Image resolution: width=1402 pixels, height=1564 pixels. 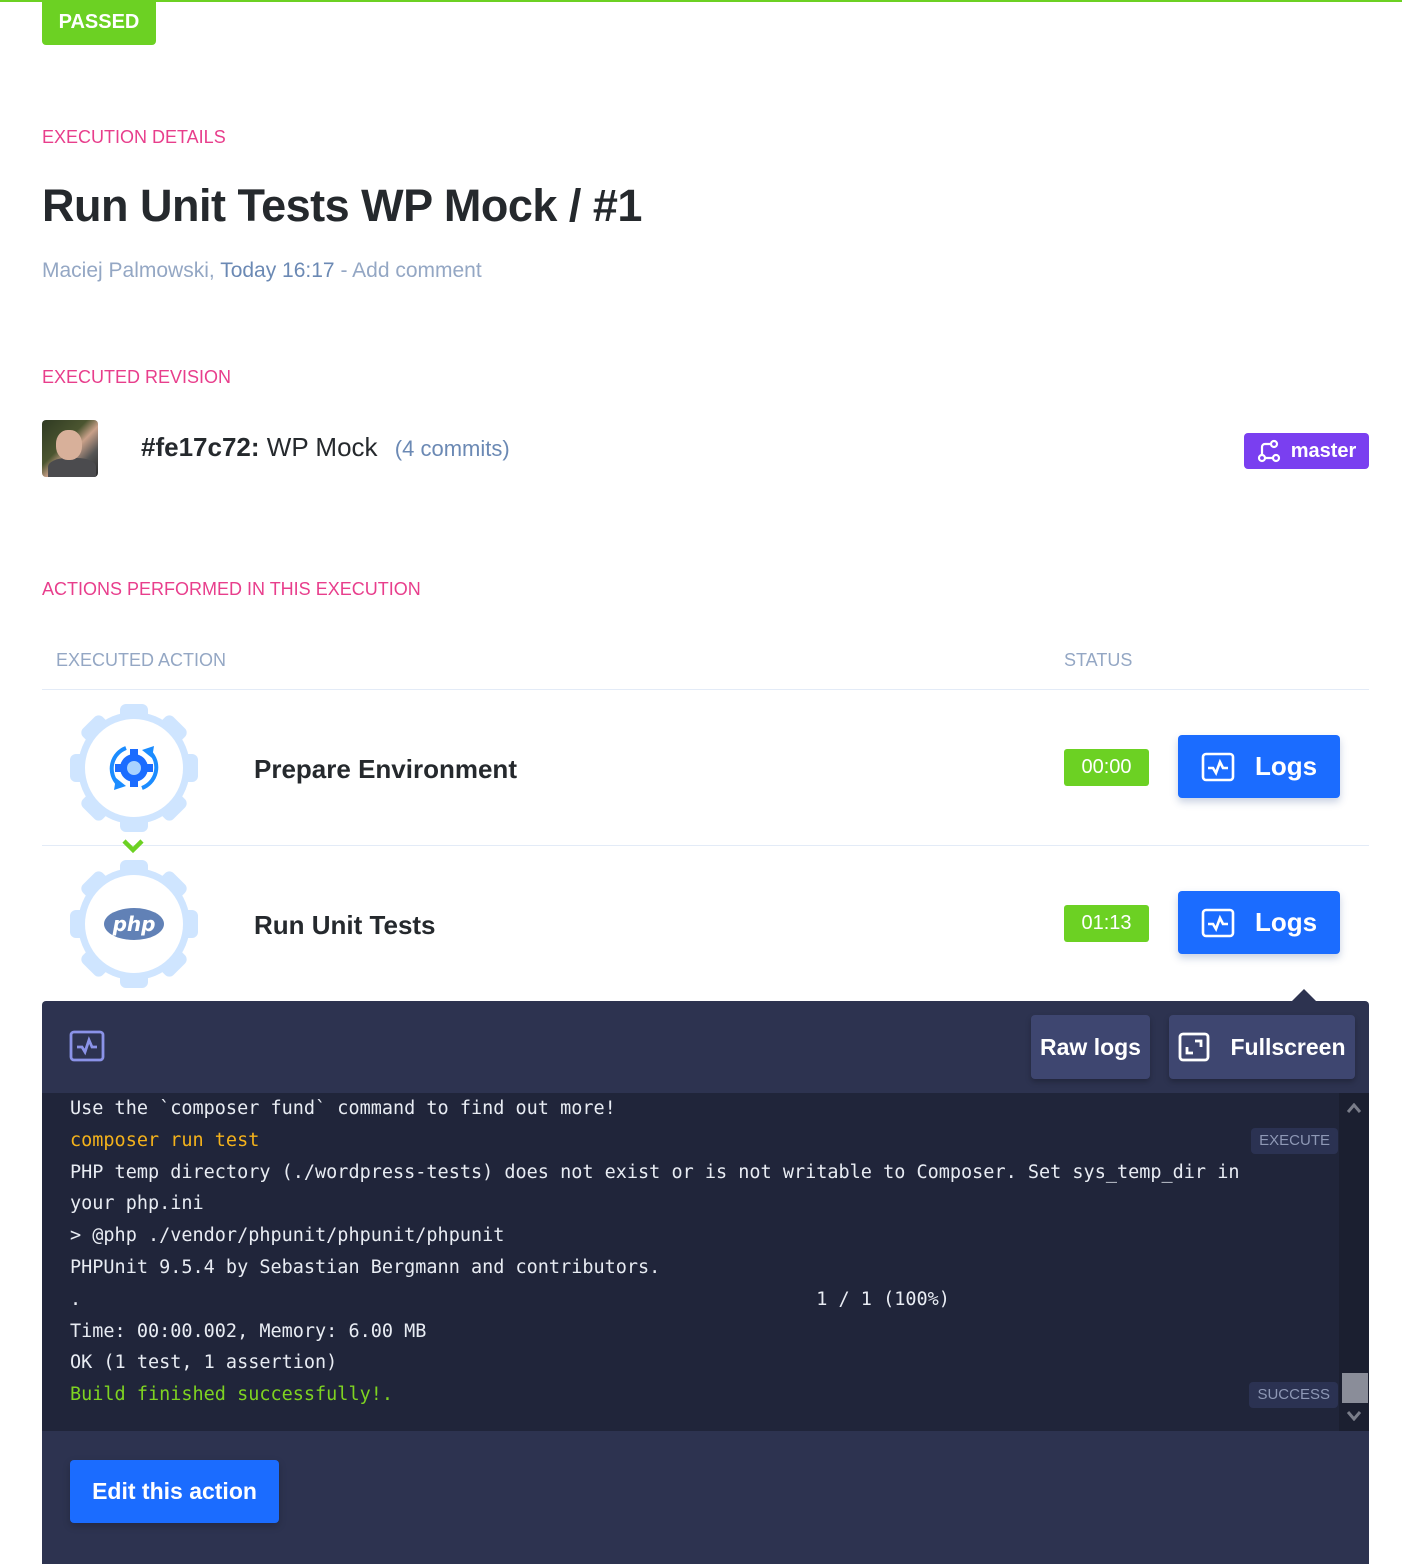 What do you see at coordinates (417, 270) in the screenshot?
I see `add-comment-link: Add comment` at bounding box center [417, 270].